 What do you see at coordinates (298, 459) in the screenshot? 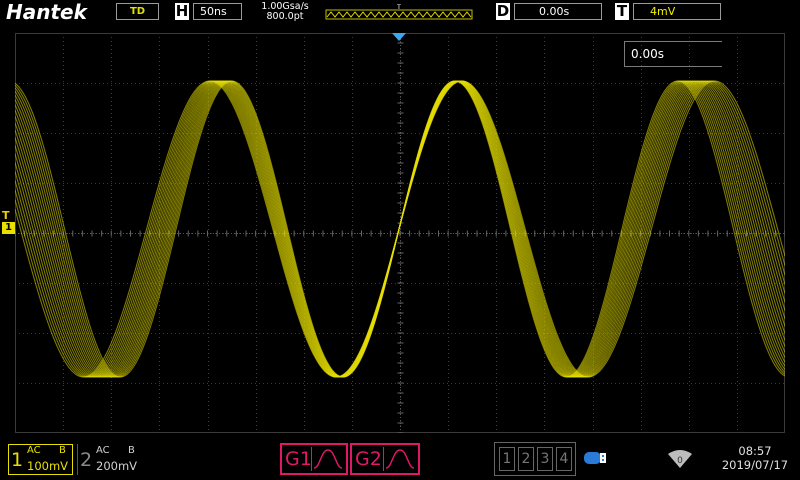
I see `generator-1-label: G1` at bounding box center [298, 459].